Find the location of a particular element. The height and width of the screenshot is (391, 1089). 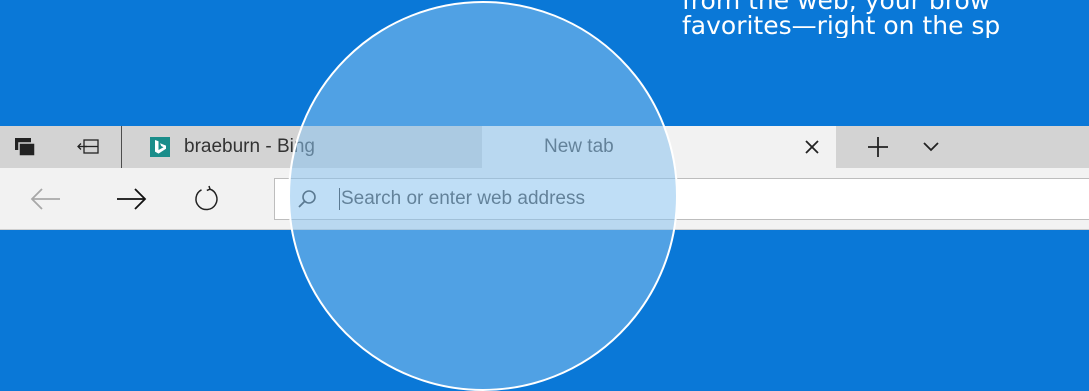

address-input is located at coordinates (640, 199).